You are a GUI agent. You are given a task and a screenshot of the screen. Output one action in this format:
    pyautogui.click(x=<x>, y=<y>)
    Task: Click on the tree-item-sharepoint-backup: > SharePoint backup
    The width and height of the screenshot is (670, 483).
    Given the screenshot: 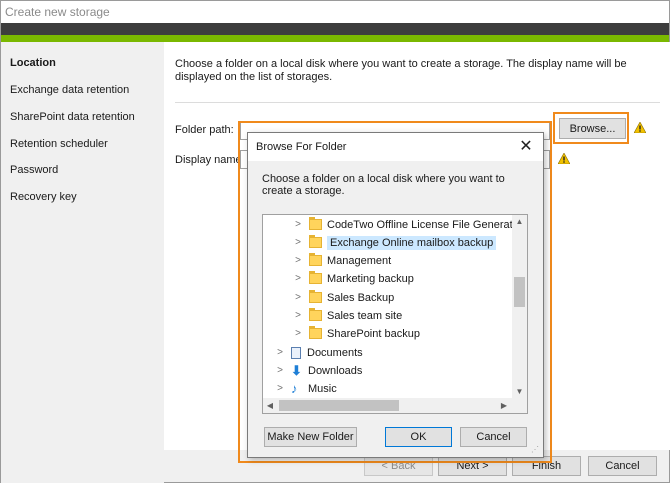 What is the action you would take?
    pyautogui.click(x=356, y=333)
    